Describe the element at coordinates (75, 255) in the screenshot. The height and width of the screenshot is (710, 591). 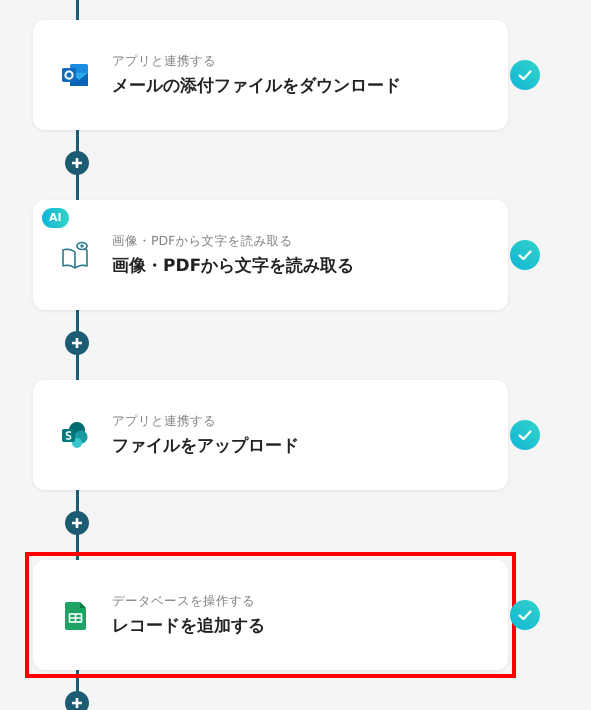
I see `book-eye-icon` at that location.